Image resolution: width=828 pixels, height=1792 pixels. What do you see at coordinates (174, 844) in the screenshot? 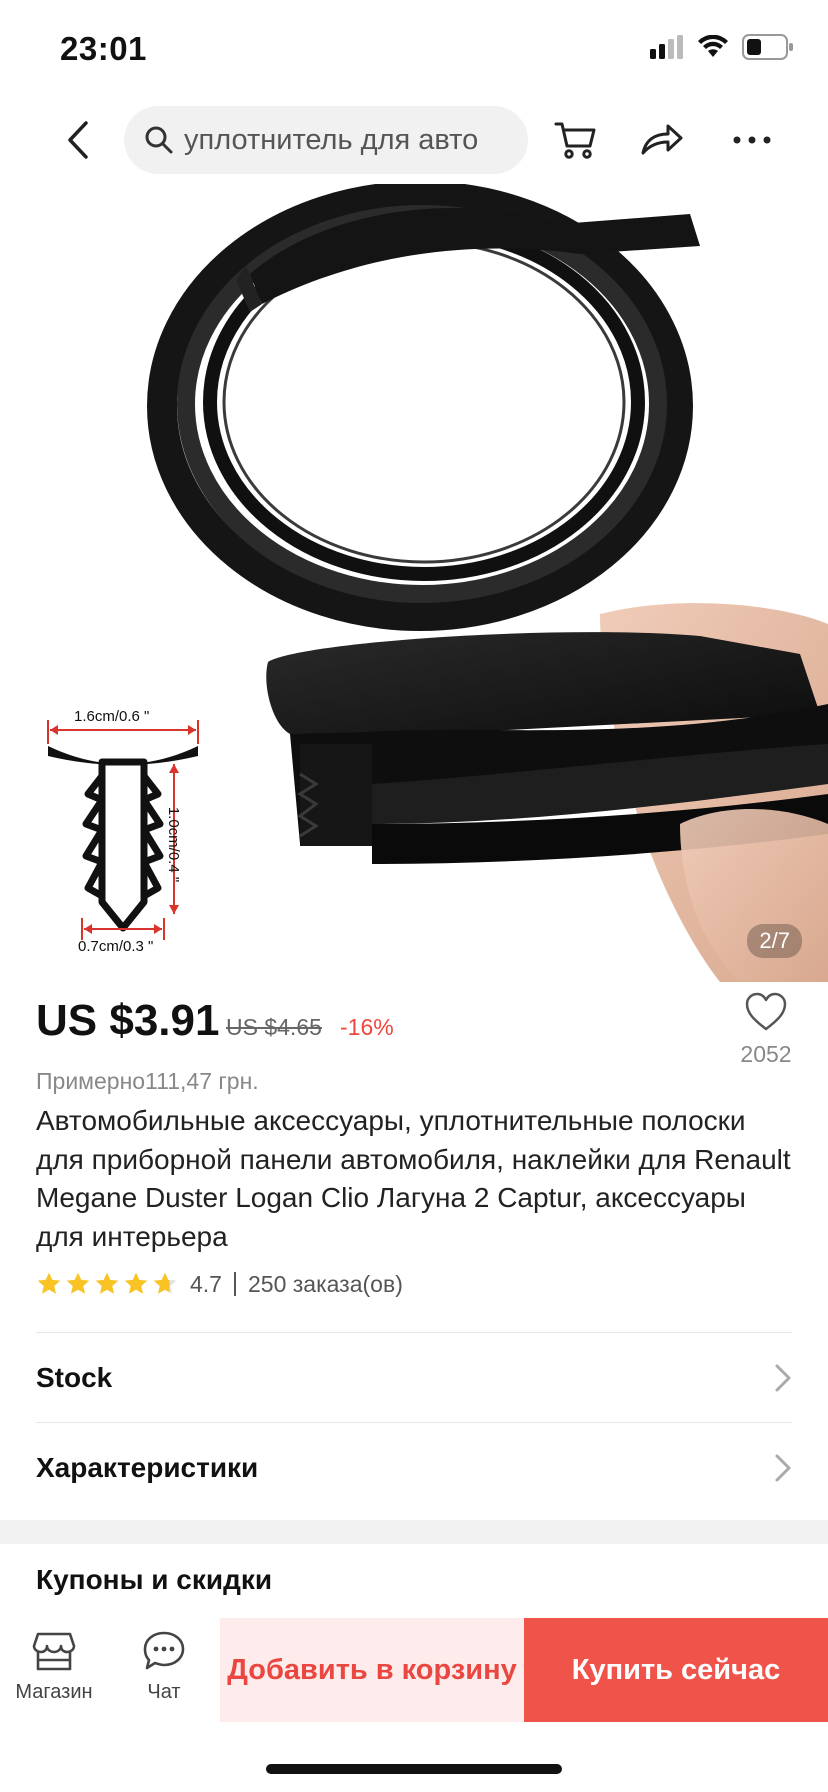
I see `dimension-height: 1.0cm/0.4 "` at bounding box center [174, 844].